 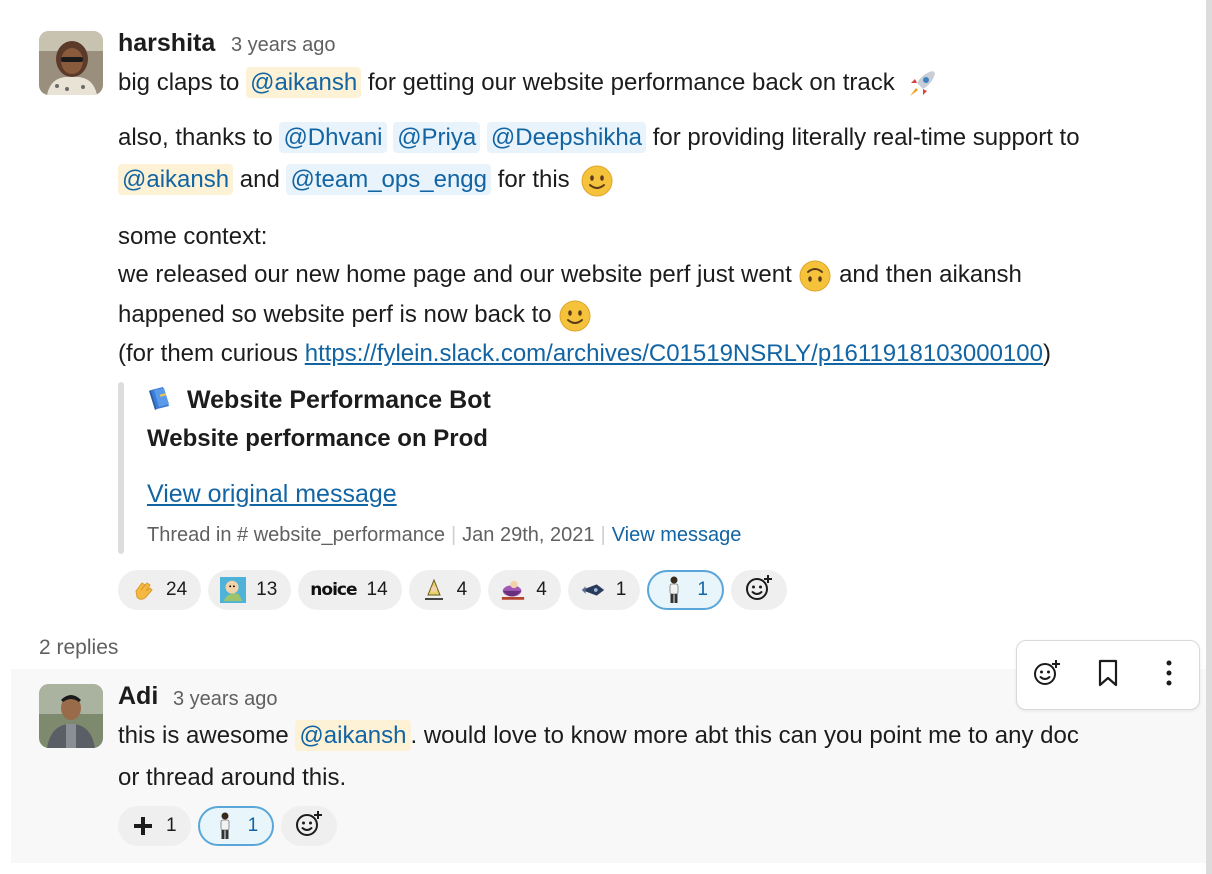 What do you see at coordinates (388, 179) in the screenshot?
I see `mention: @team_ops_engg` at bounding box center [388, 179].